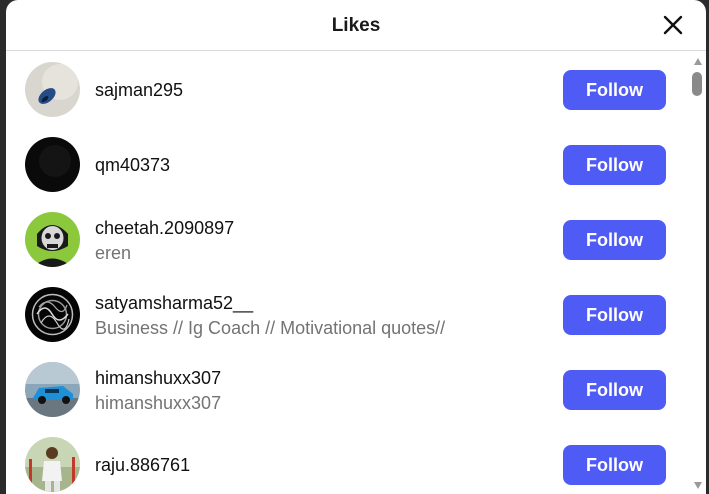  I want to click on username: raju.886761, so click(142, 465).